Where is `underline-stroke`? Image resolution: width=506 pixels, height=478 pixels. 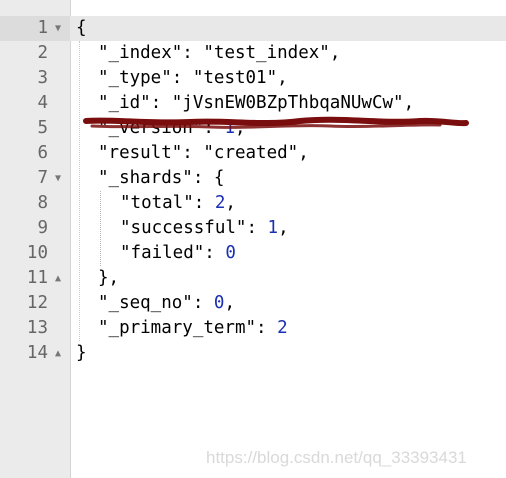 underline-stroke is located at coordinates (276, 121).